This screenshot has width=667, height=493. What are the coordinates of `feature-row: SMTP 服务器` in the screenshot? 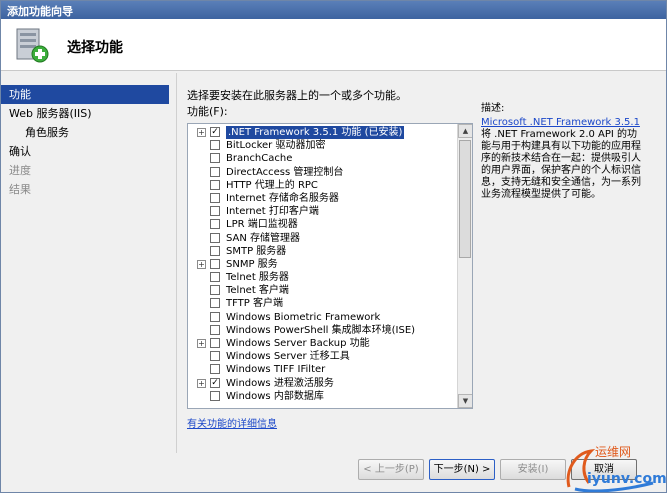 It's located at (323, 251).